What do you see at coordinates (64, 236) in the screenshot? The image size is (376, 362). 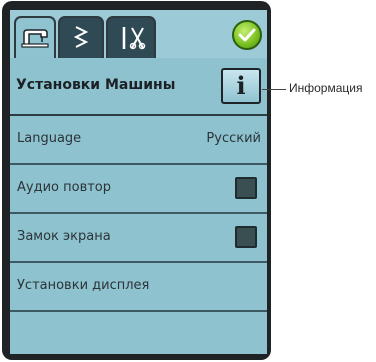 I see `screen-lock-label: Замок экрана` at bounding box center [64, 236].